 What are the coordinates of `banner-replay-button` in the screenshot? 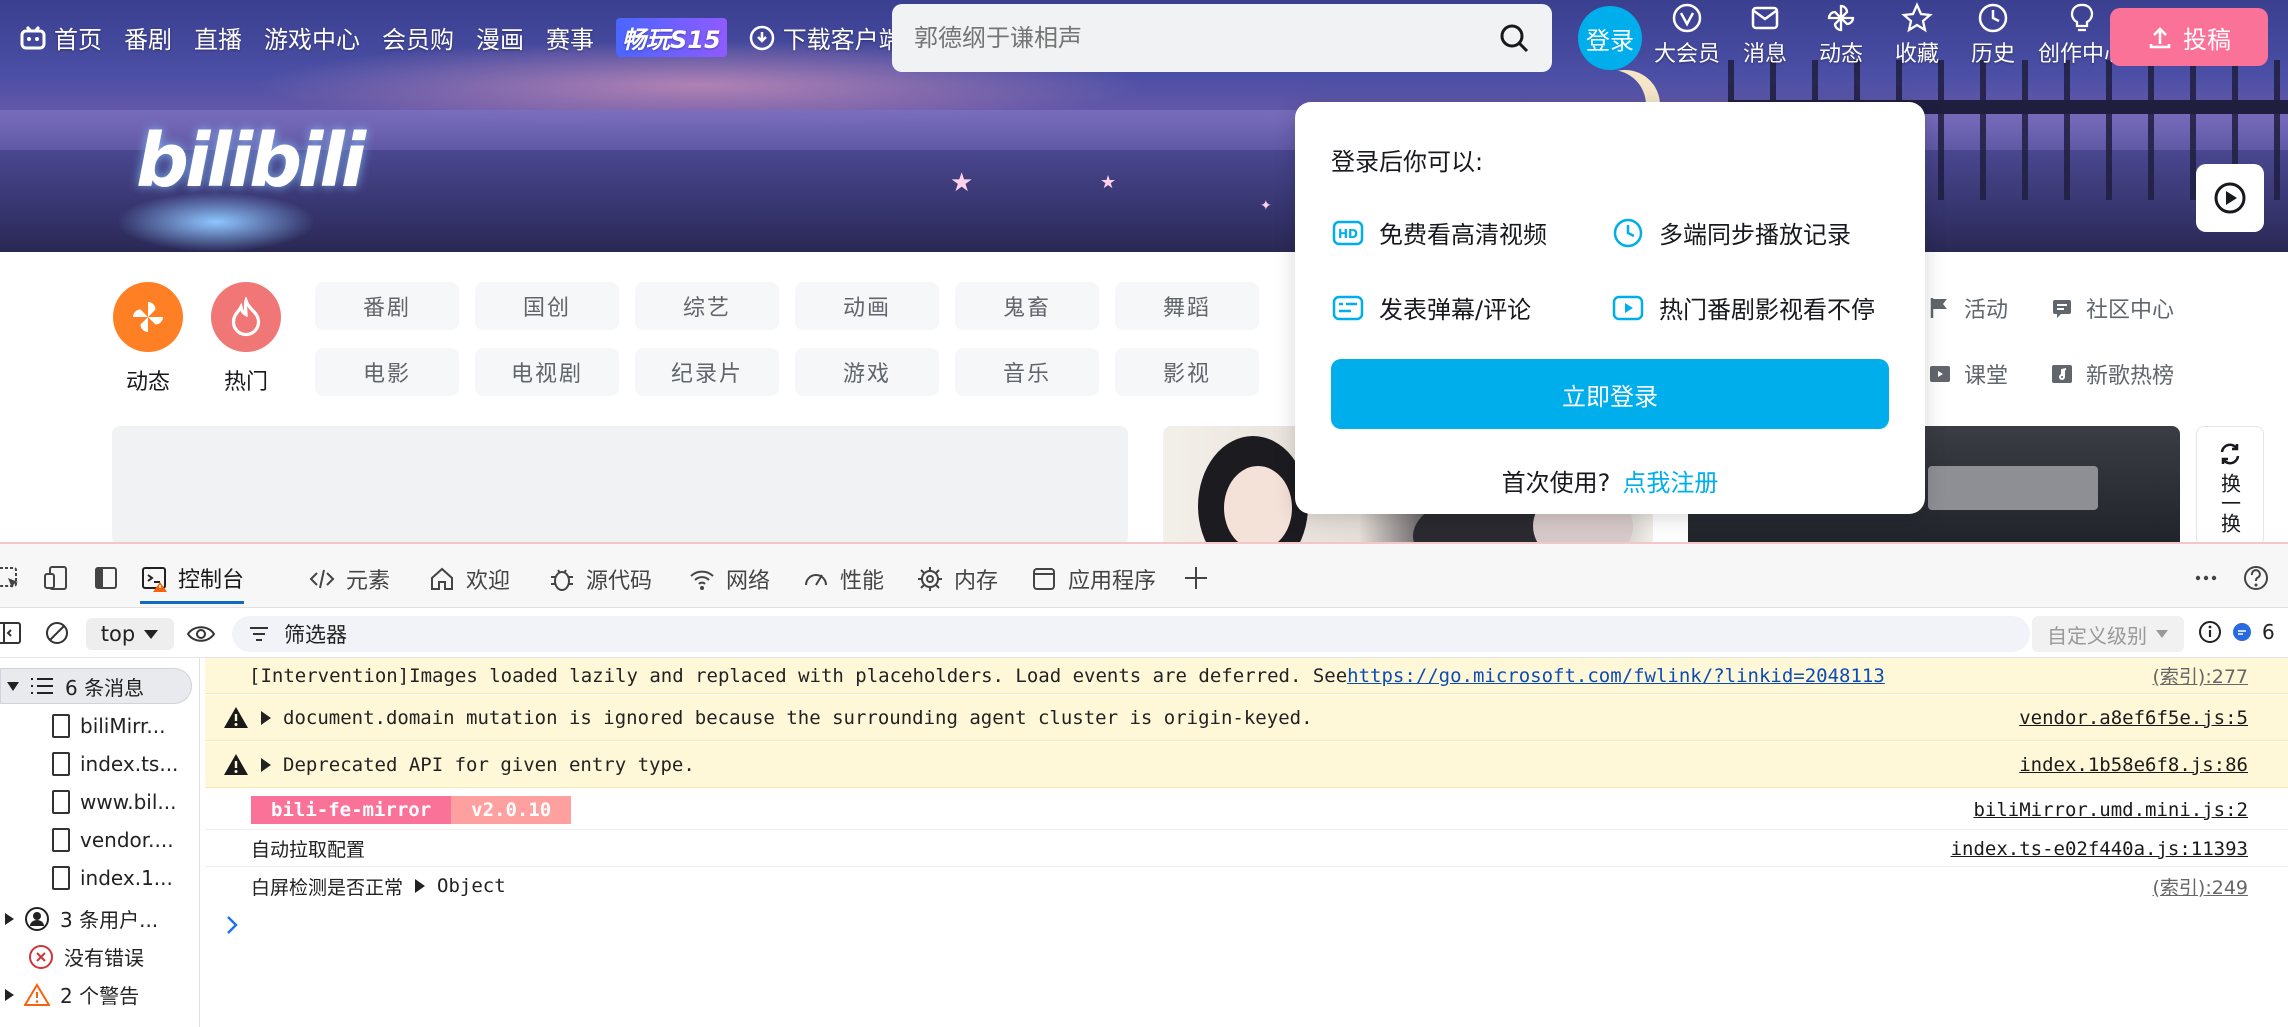 It's located at (2230, 198).